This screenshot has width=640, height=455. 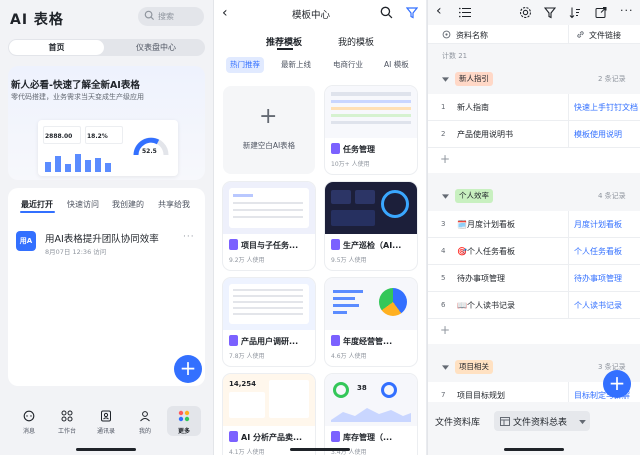 What do you see at coordinates (534, 107) in the screenshot?
I see `table-row: 1 新人指南 快速上手钉钉文档` at bounding box center [534, 107].